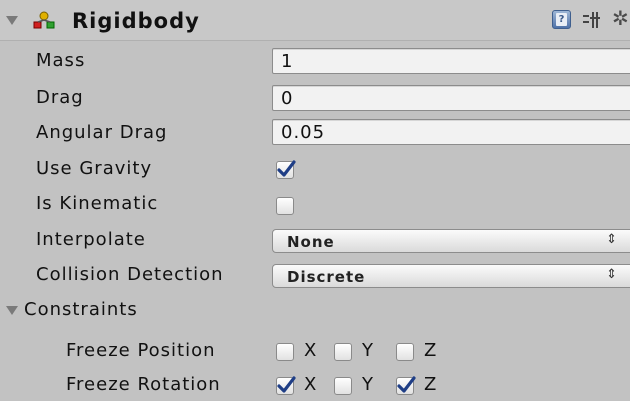 The image size is (630, 401). I want to click on mass-field: 1, so click(451, 61).